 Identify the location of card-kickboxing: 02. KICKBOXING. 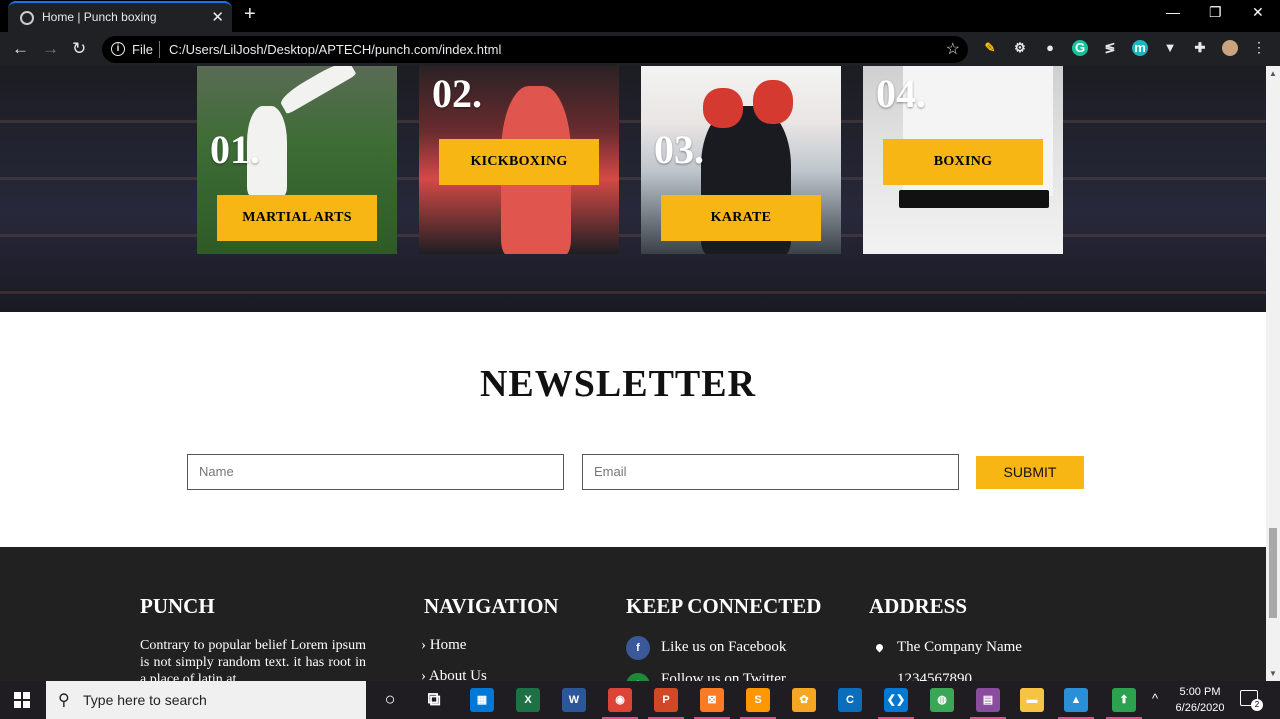
(519, 160).